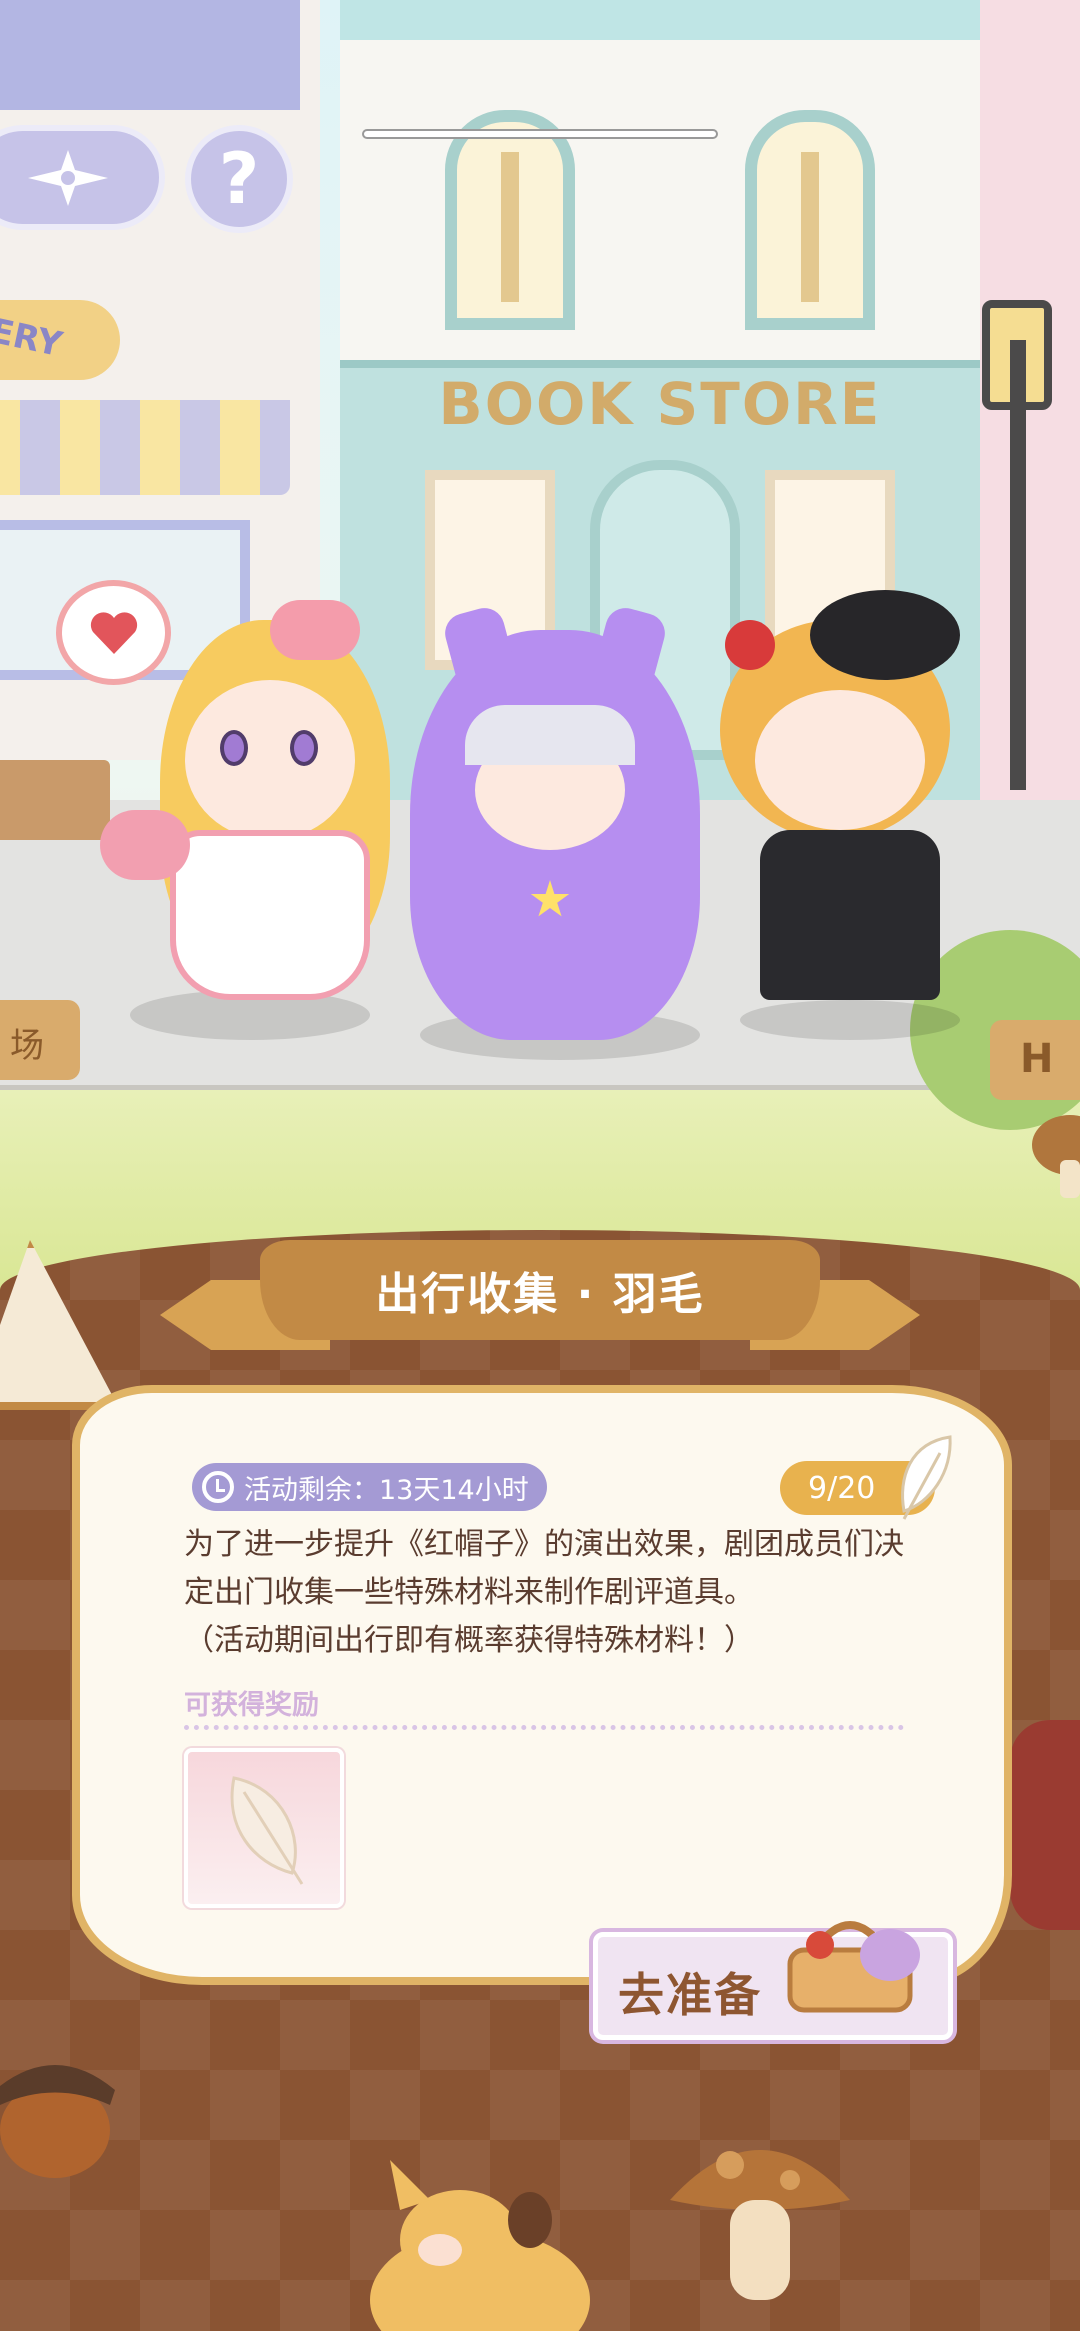  What do you see at coordinates (386, 1490) in the screenshot?
I see `time-remaining-text: 活动剩余：13天14小时` at bounding box center [386, 1490].